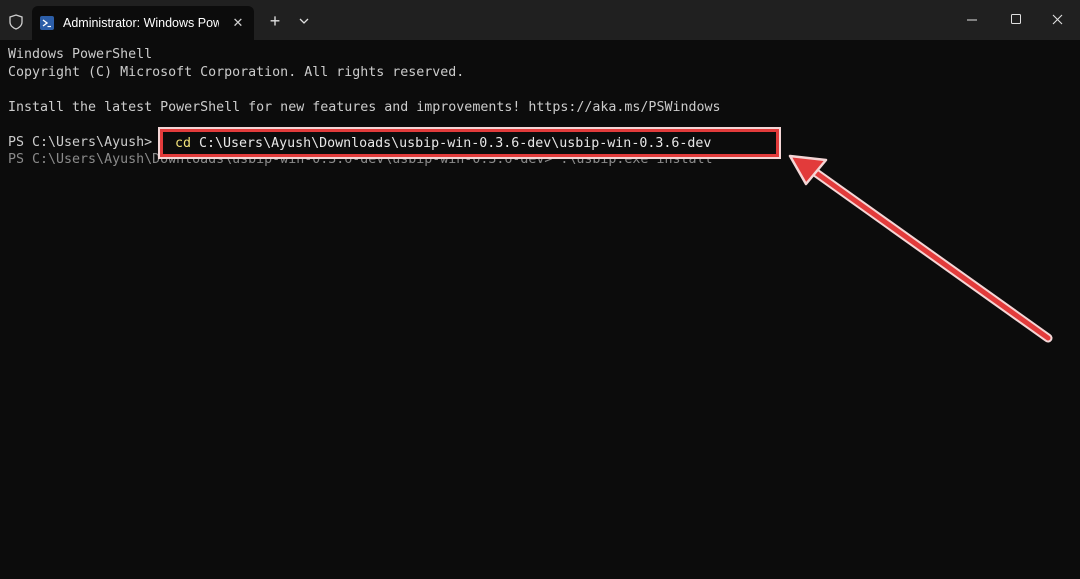 This screenshot has height=579, width=1080. What do you see at coordinates (183, 143) in the screenshot?
I see `command-keyword: cd` at bounding box center [183, 143].